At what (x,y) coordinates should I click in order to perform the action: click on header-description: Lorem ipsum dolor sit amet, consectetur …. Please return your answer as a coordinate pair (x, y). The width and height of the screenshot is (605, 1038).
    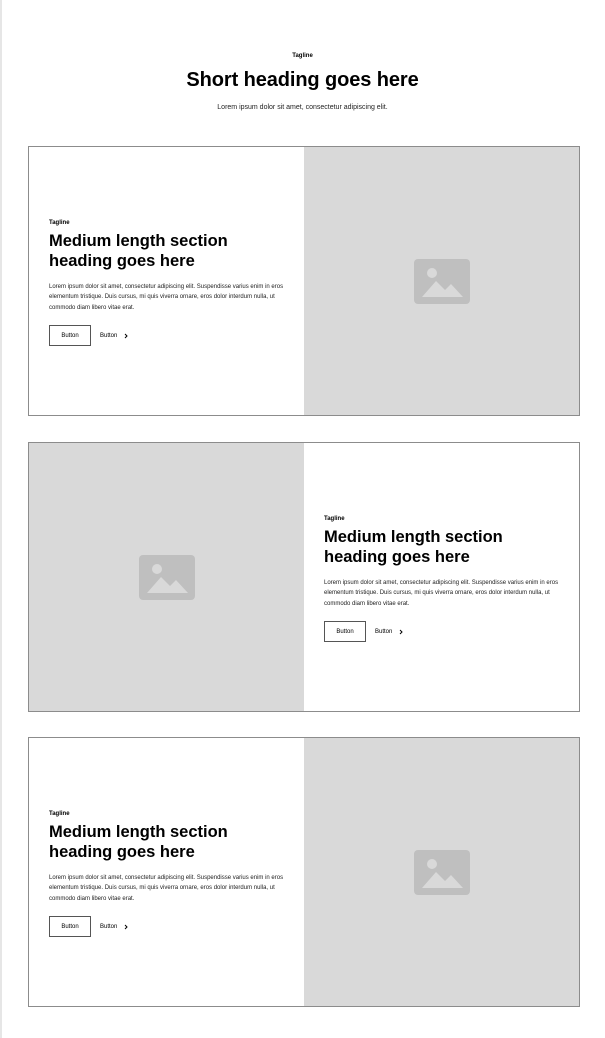
    Looking at the image, I should click on (302, 107).